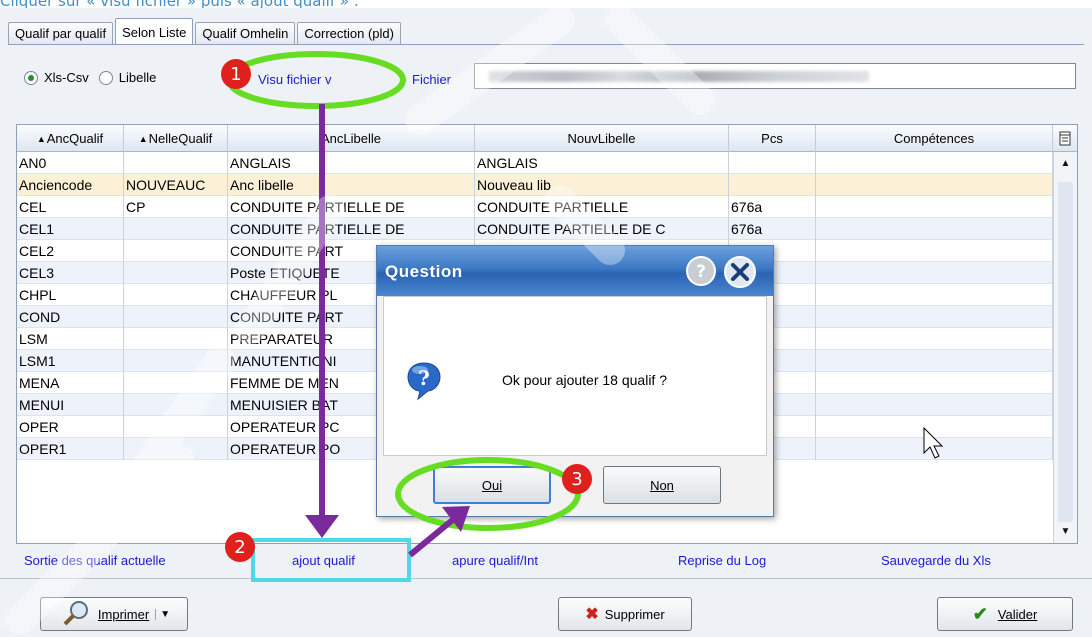 Image resolution: width=1092 pixels, height=637 pixels. Describe the element at coordinates (240, 547) in the screenshot. I see `step-marker-2: 2` at that location.